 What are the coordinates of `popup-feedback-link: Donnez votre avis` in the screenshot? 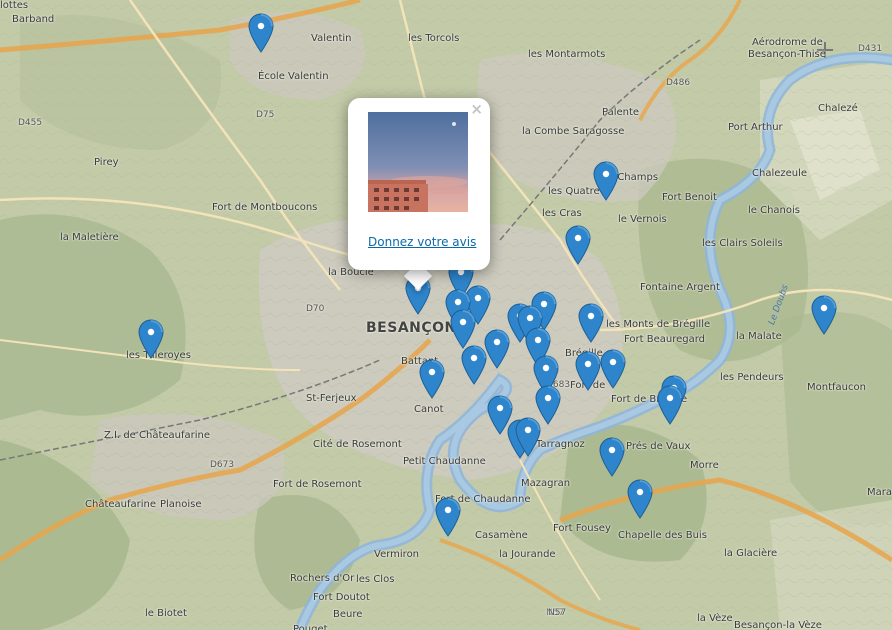 It's located at (422, 242).